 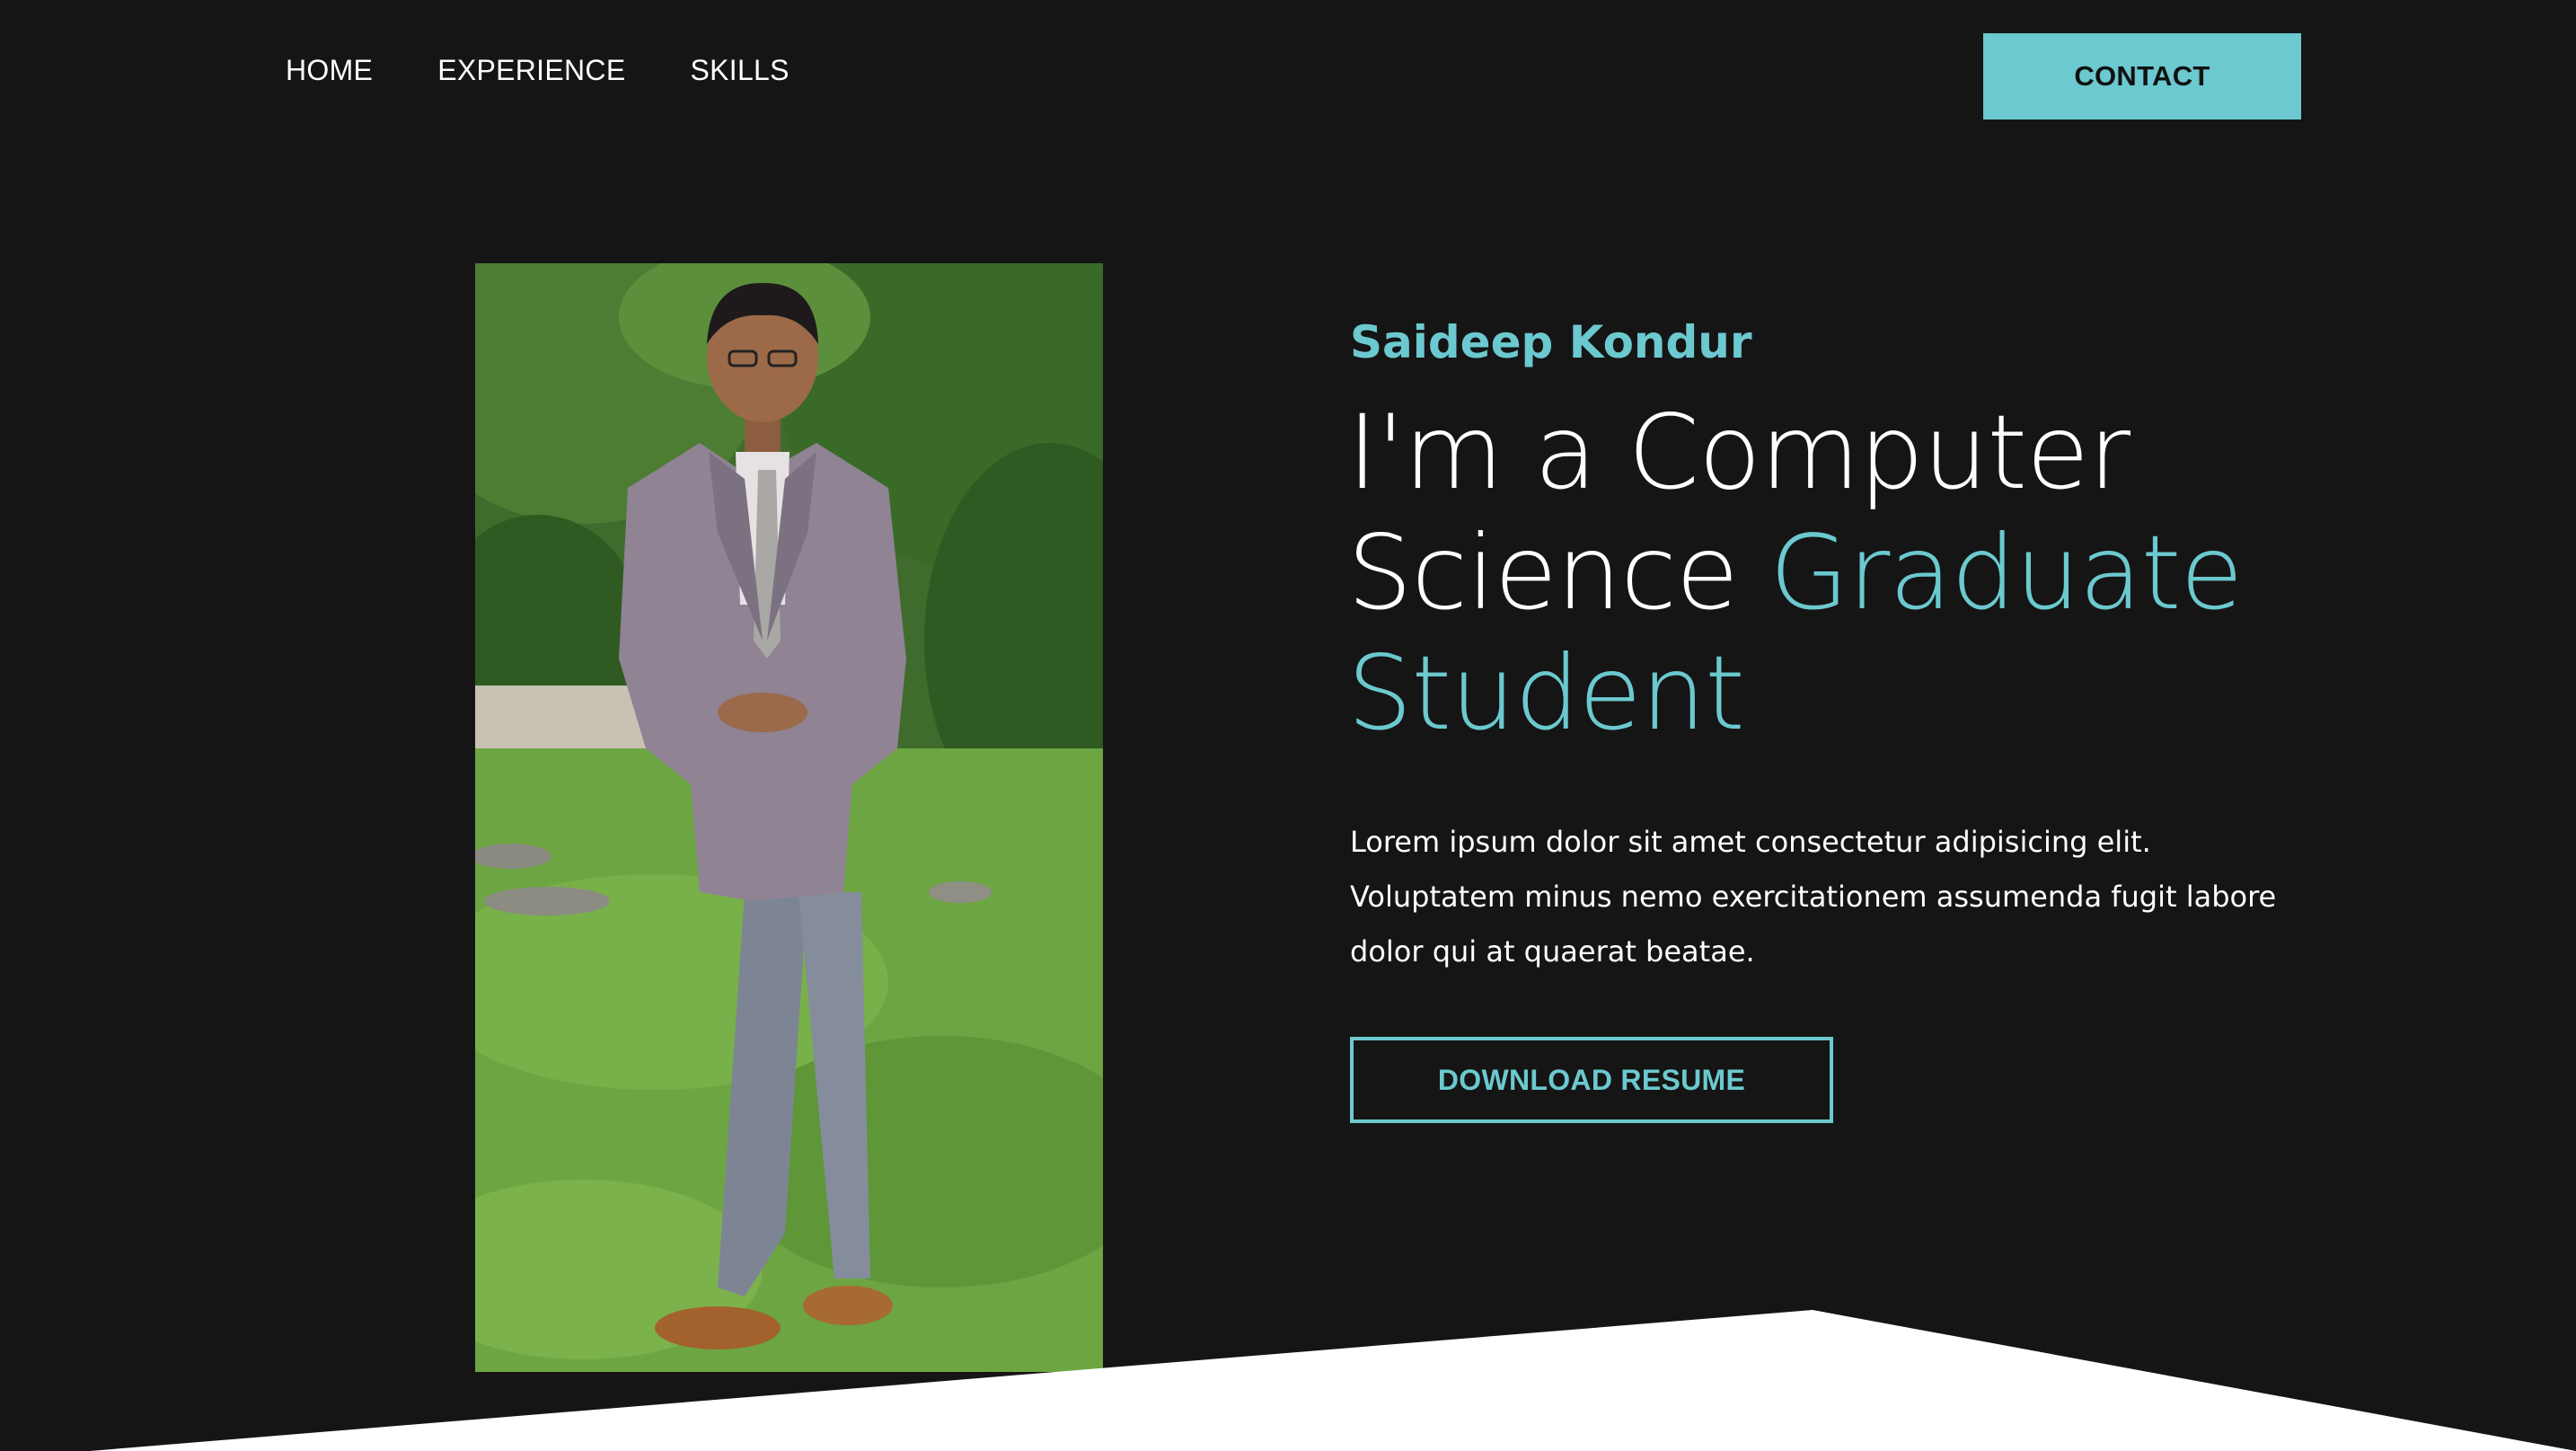 What do you see at coordinates (739, 70) in the screenshot?
I see `nav-skills-link: SKILLS` at bounding box center [739, 70].